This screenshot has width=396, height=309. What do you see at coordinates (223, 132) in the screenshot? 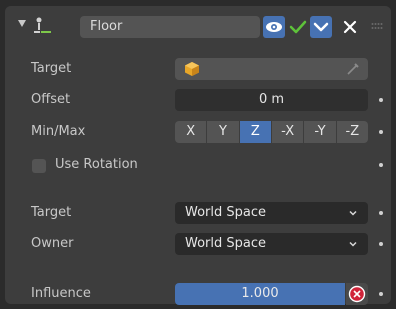
I see `axis-y-button: Y` at bounding box center [223, 132].